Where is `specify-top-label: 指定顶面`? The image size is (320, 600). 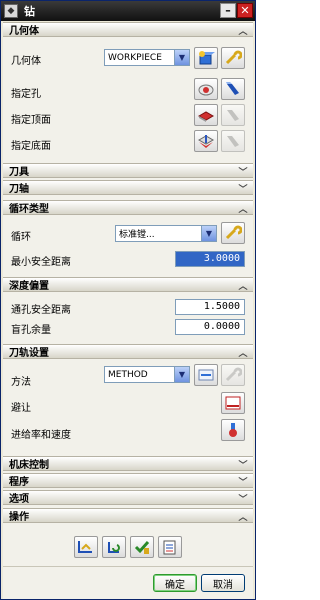
specify-top-label: 指定顶面 is located at coordinates (31, 120).